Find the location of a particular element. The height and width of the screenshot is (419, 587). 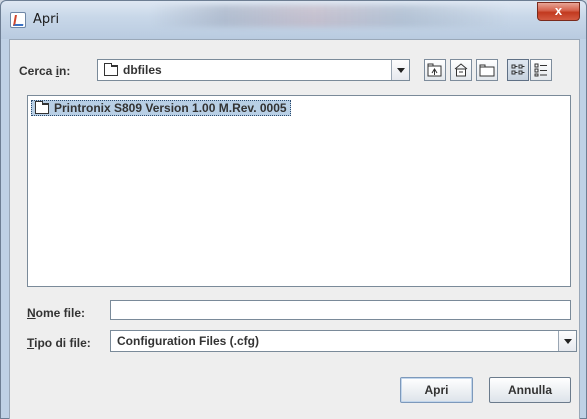

details-view-button is located at coordinates (541, 70).